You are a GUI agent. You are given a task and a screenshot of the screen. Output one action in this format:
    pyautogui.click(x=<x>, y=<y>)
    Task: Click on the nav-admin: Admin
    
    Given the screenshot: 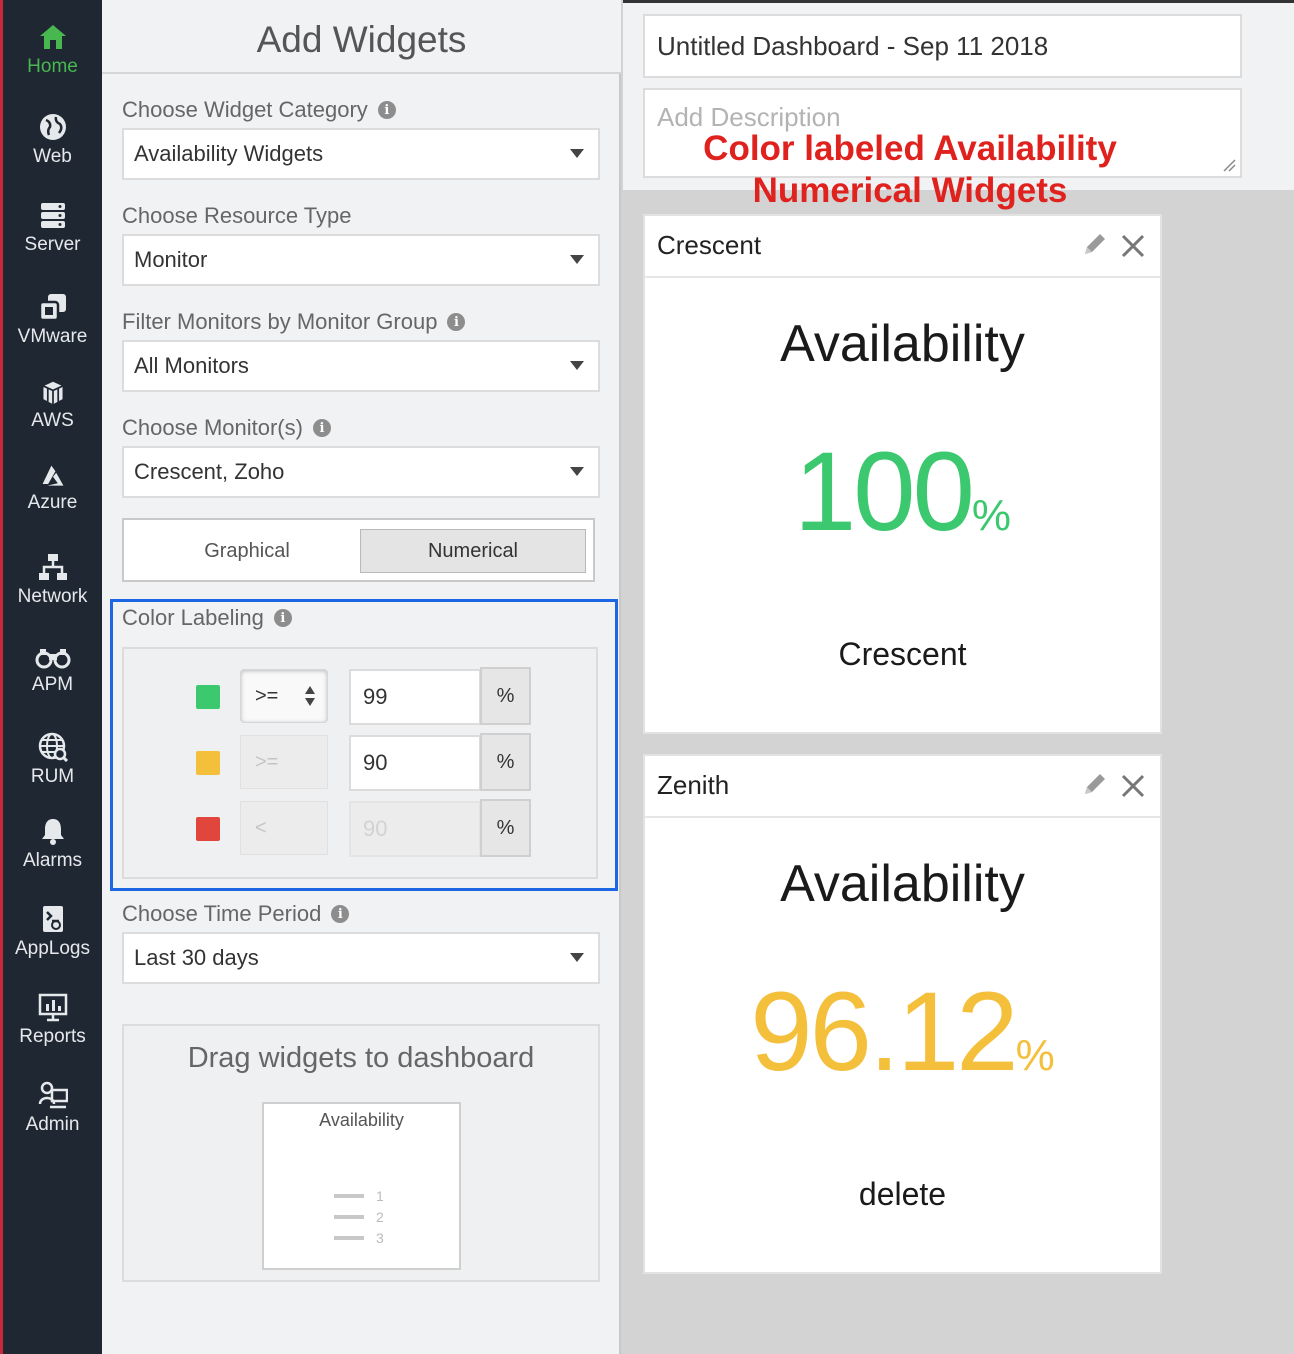 What is the action you would take?
    pyautogui.click(x=52, y=1108)
    